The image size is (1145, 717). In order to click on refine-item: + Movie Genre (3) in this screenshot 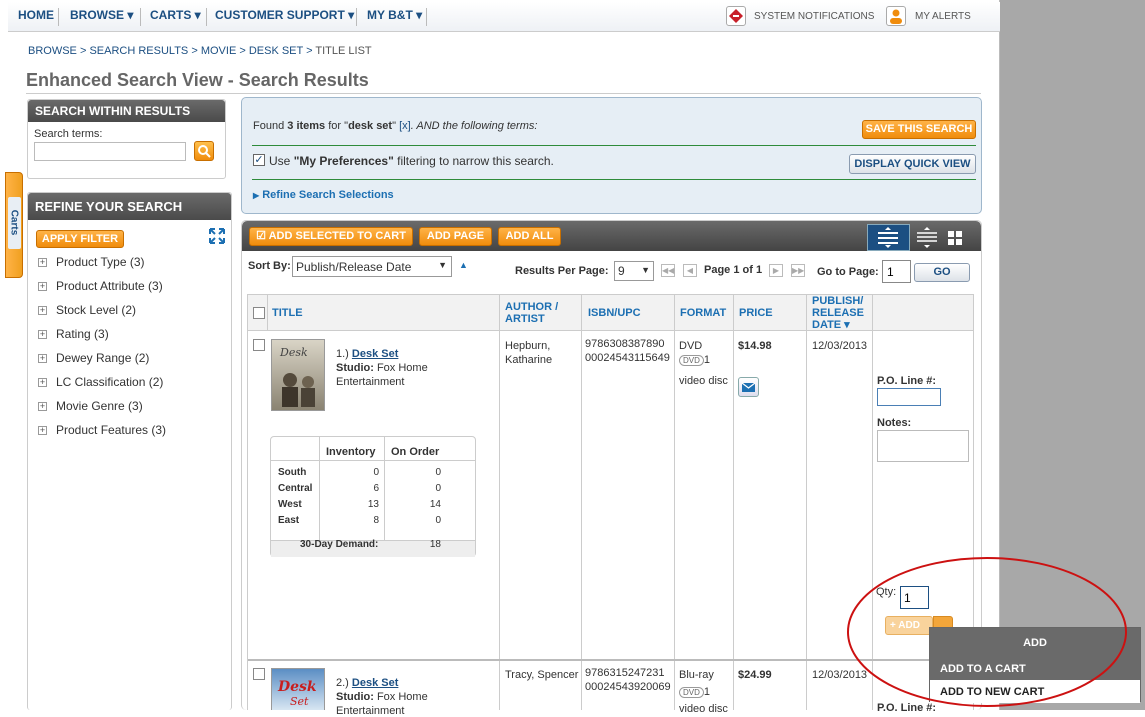, I will do `click(90, 406)`.